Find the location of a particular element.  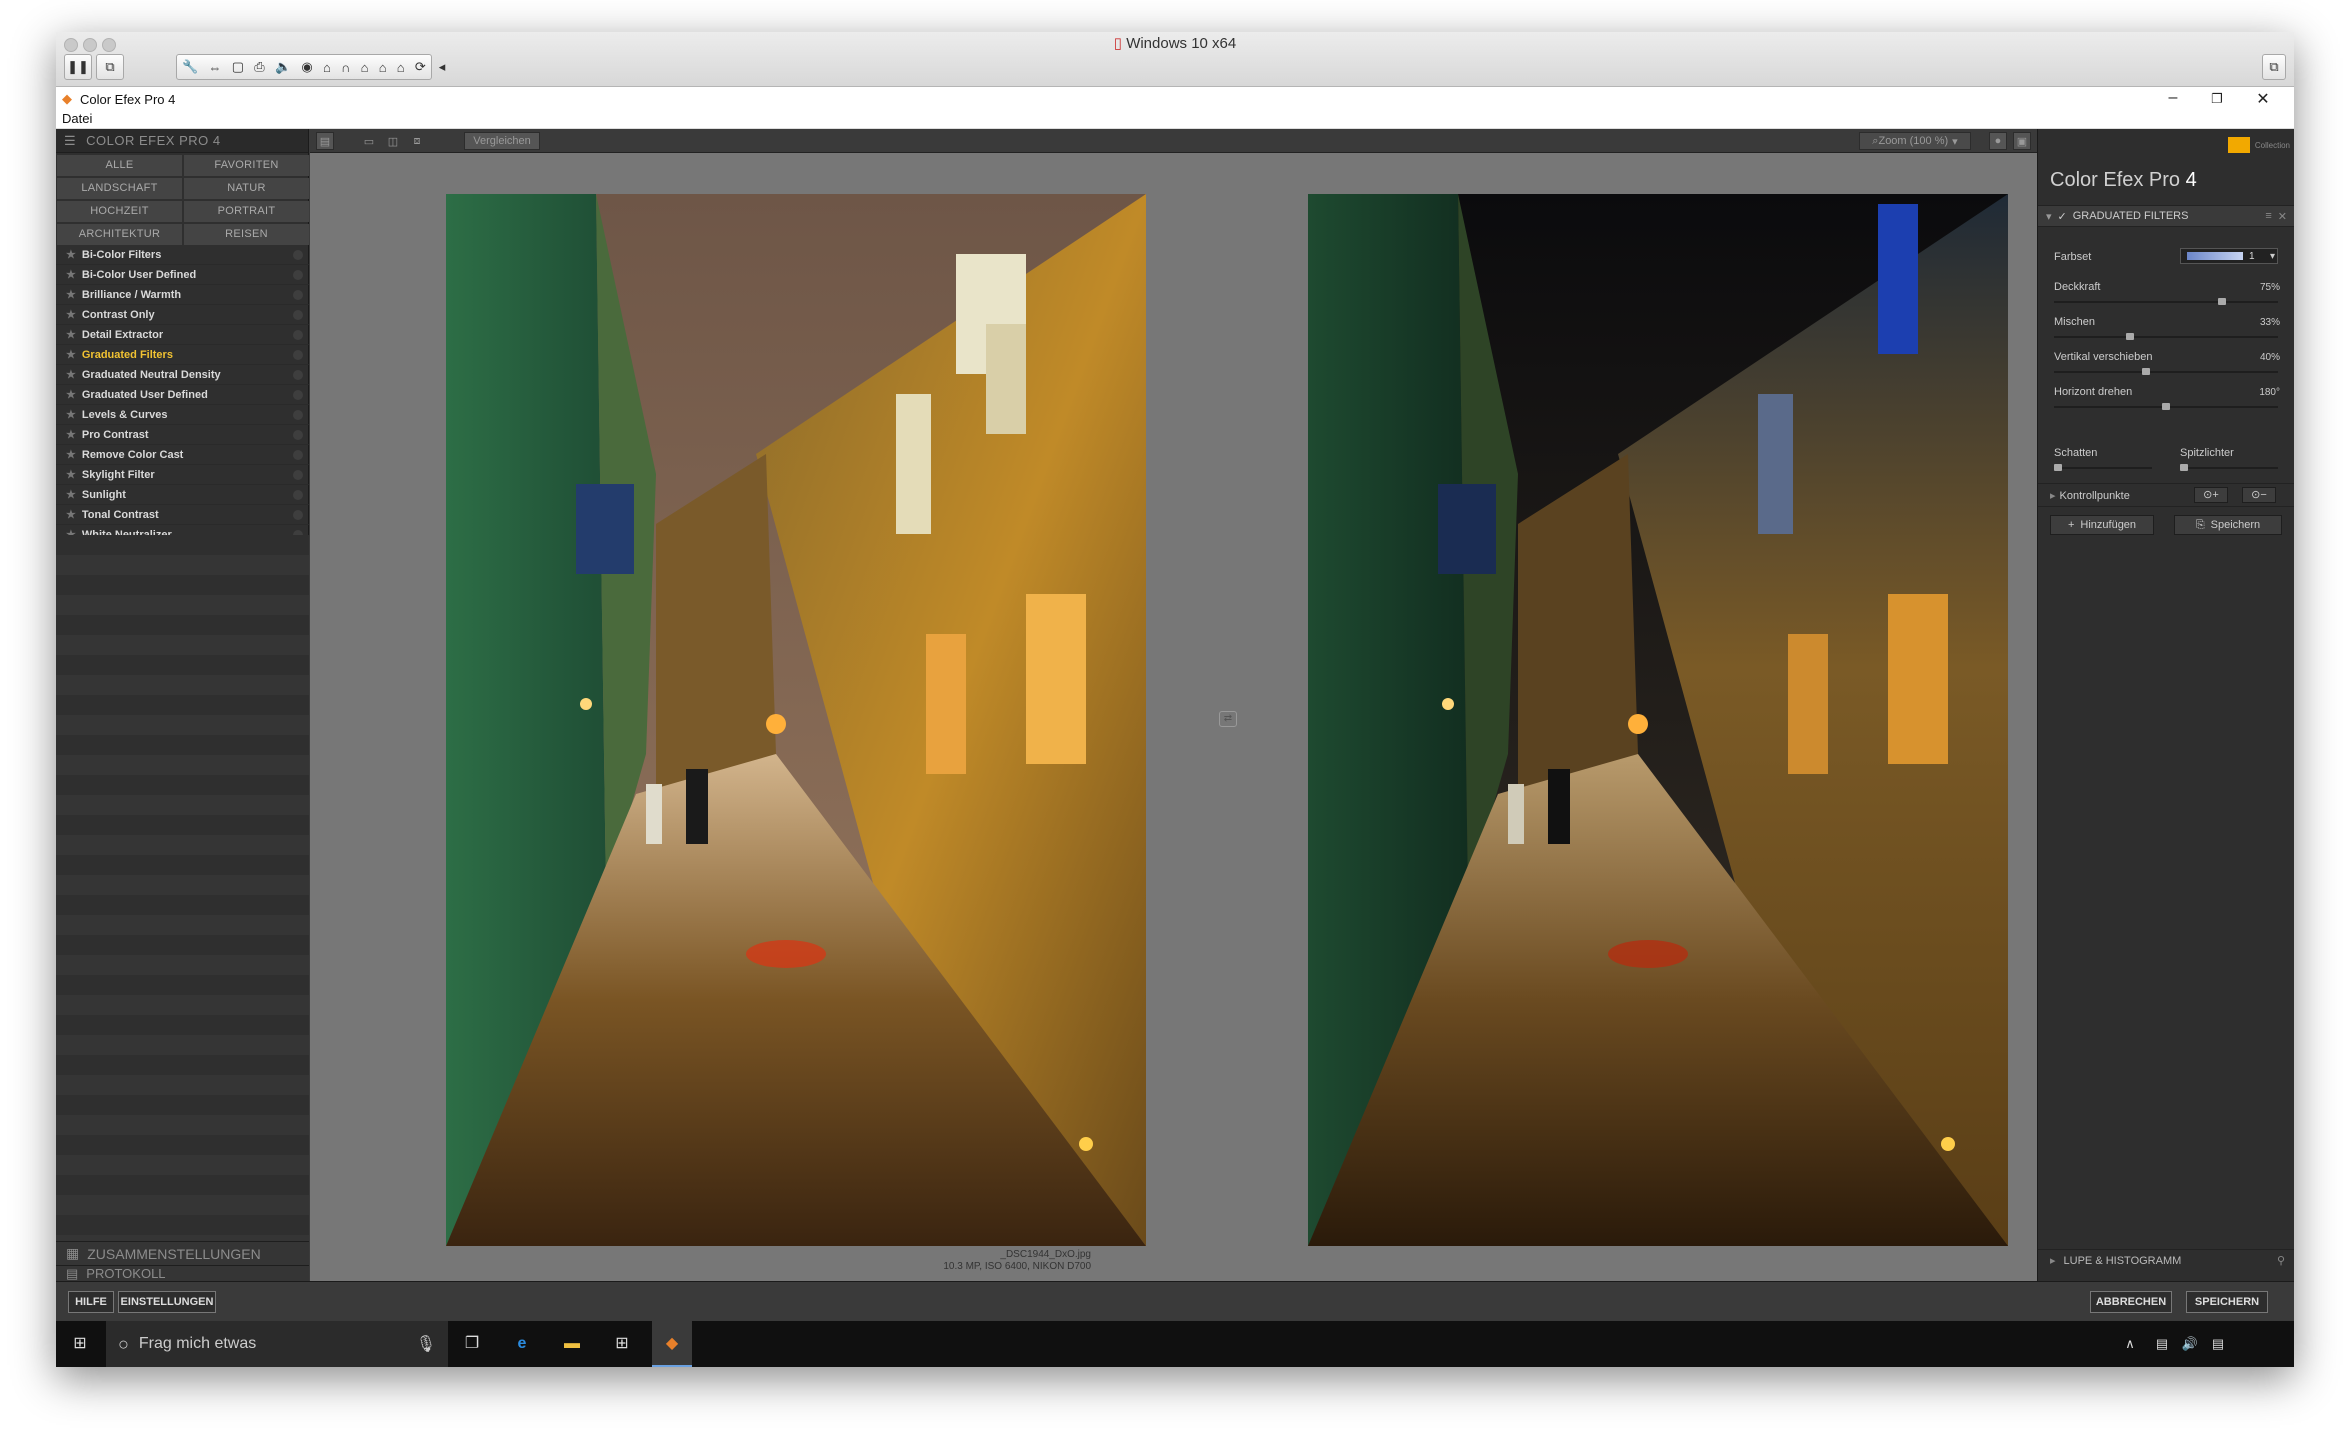

share-icon: ⌂ is located at coordinates (383, 67).